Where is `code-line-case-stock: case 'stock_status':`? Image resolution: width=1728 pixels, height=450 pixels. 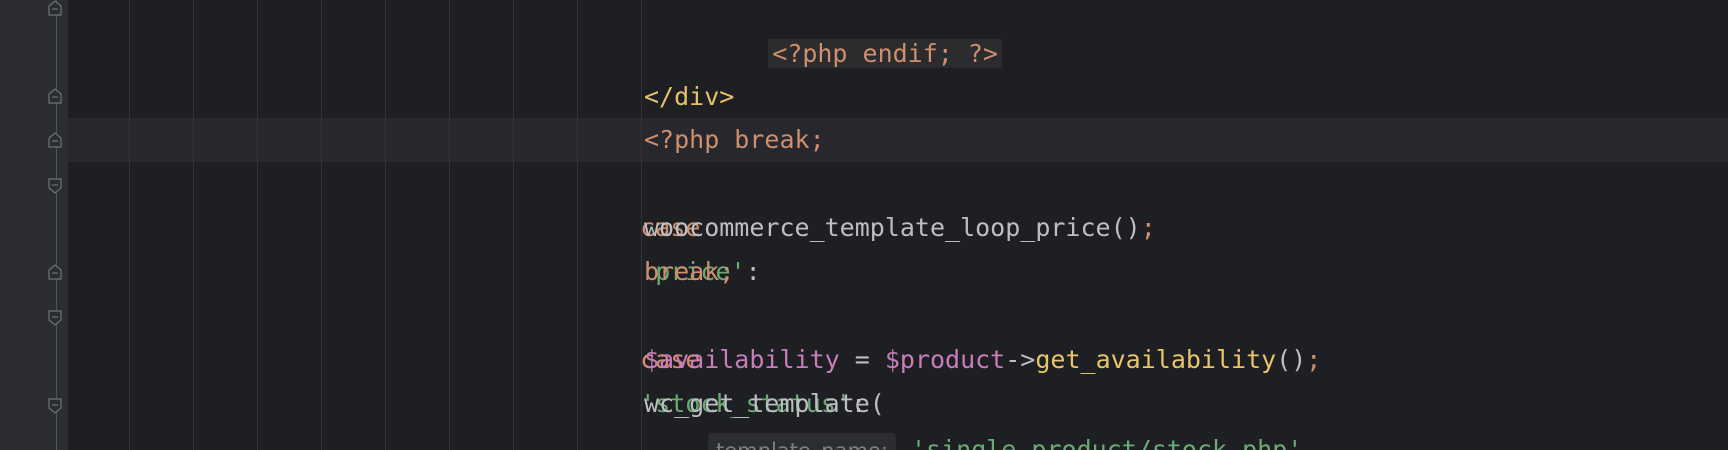 code-line-case-stock: case 'stock_status': is located at coordinates (723, 356).